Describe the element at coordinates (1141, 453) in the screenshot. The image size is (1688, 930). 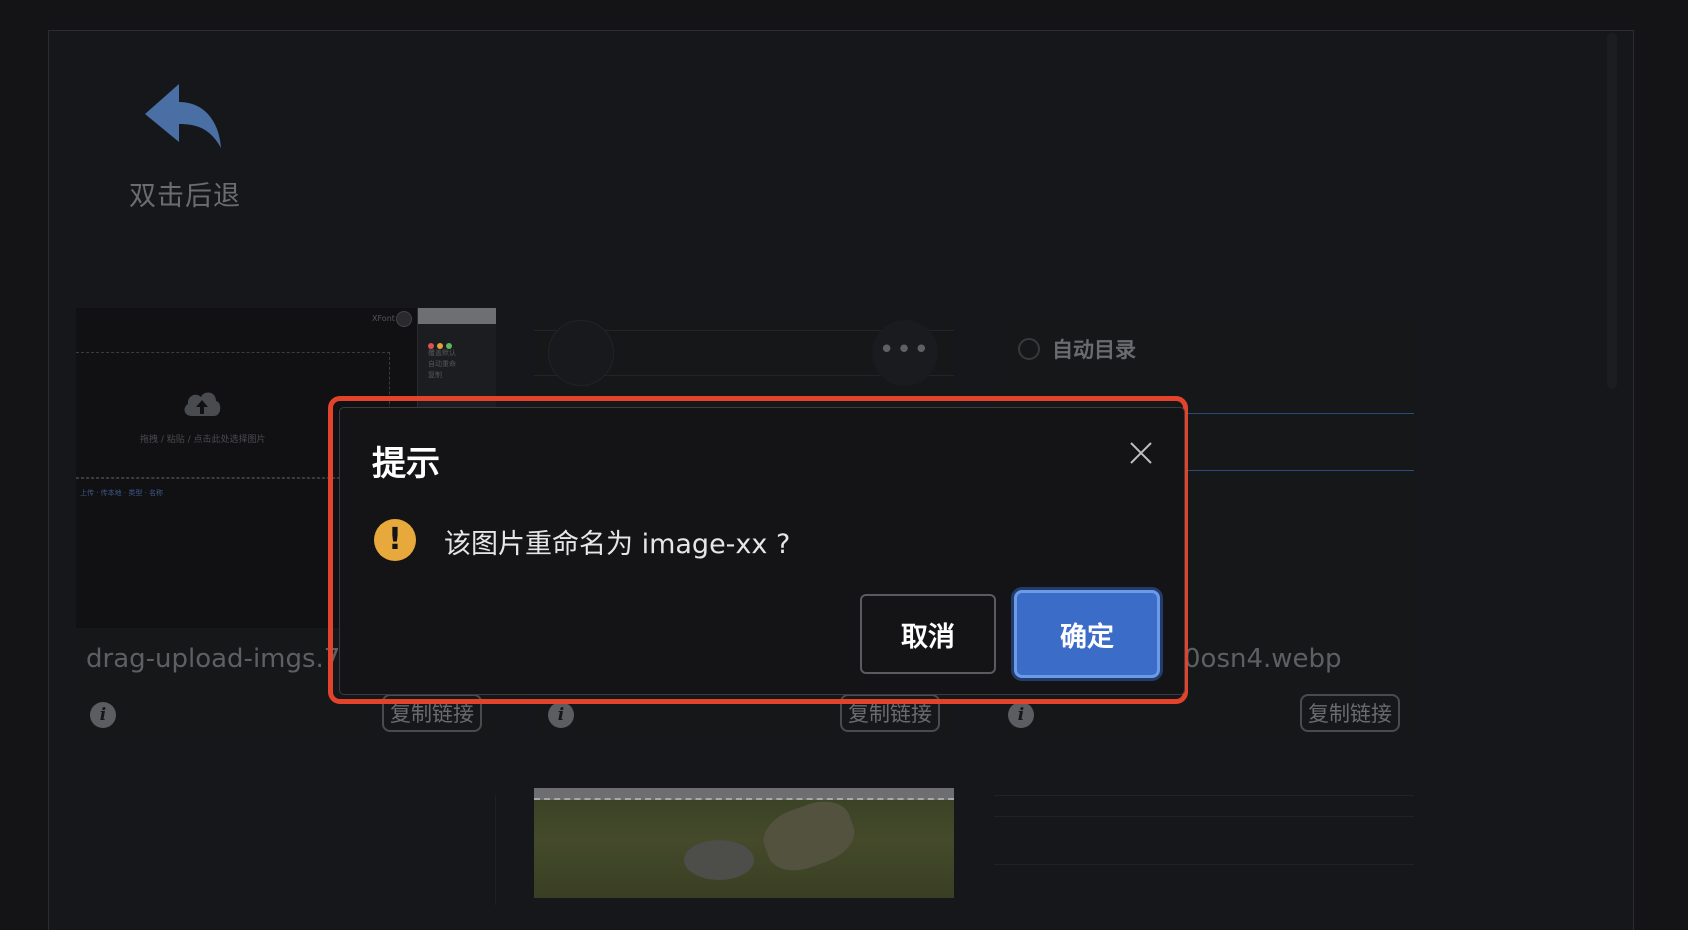
I see `close-icon` at that location.